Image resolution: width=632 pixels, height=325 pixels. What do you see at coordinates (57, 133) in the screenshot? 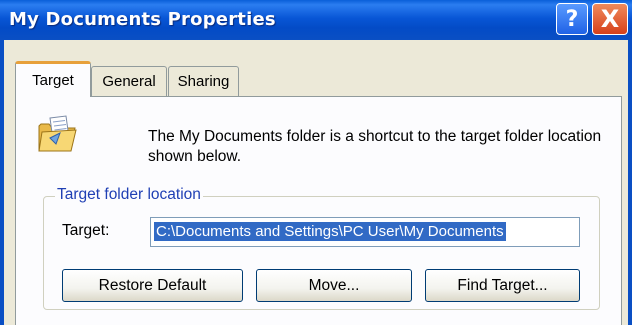
I see `folder-document-icon` at bounding box center [57, 133].